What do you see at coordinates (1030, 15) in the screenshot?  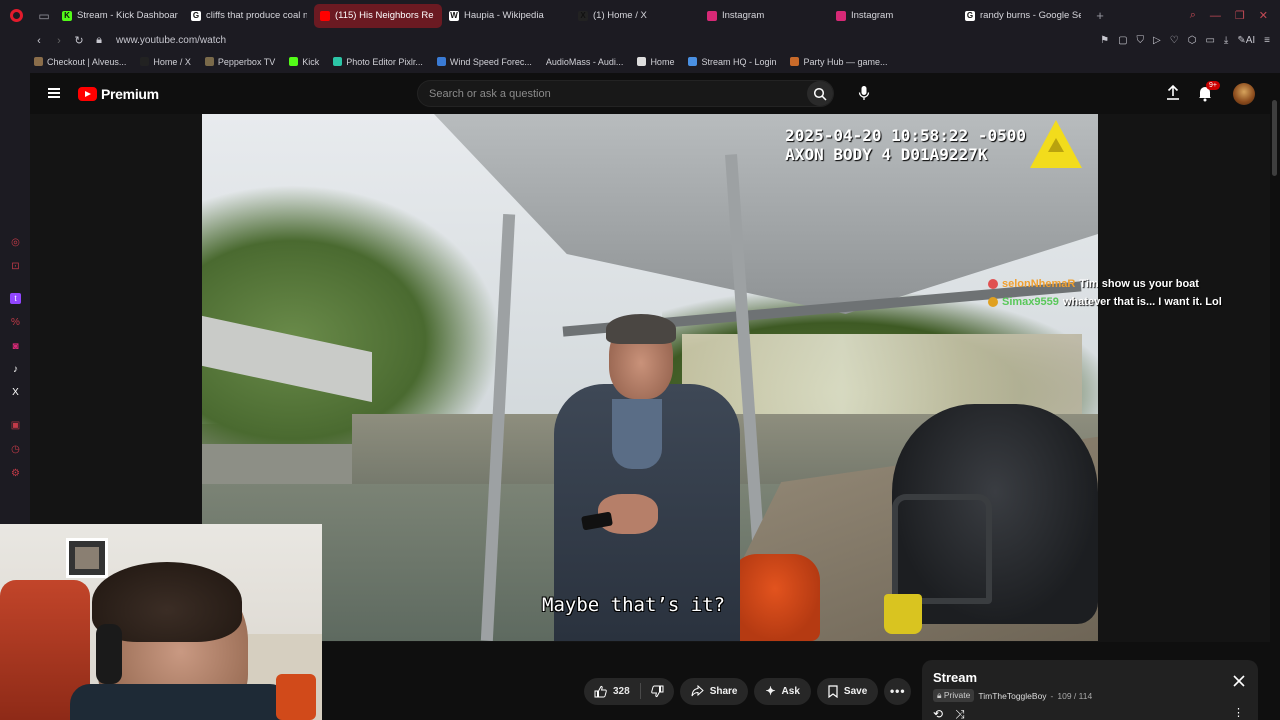 I see `tab-label: randy burns - Google Searc` at bounding box center [1030, 15].